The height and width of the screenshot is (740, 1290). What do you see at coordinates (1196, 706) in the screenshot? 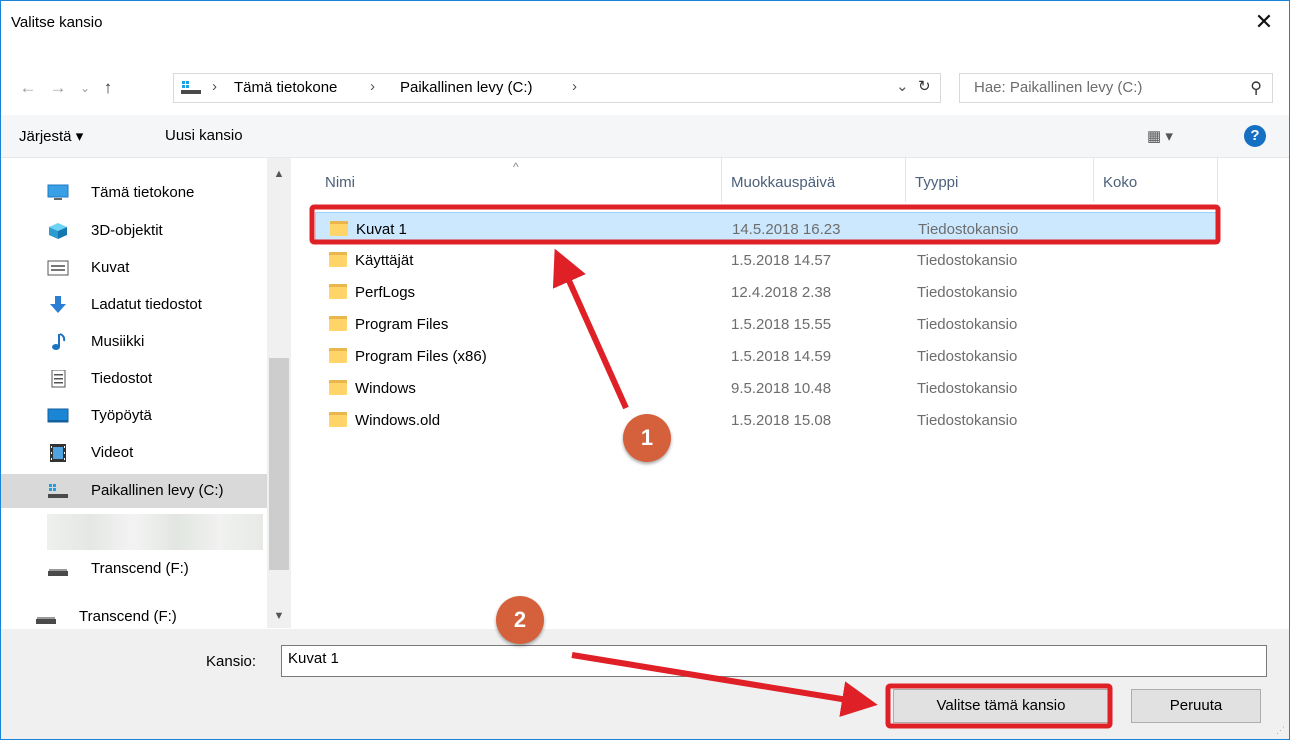
I see `cancel-button: Peruuta` at bounding box center [1196, 706].